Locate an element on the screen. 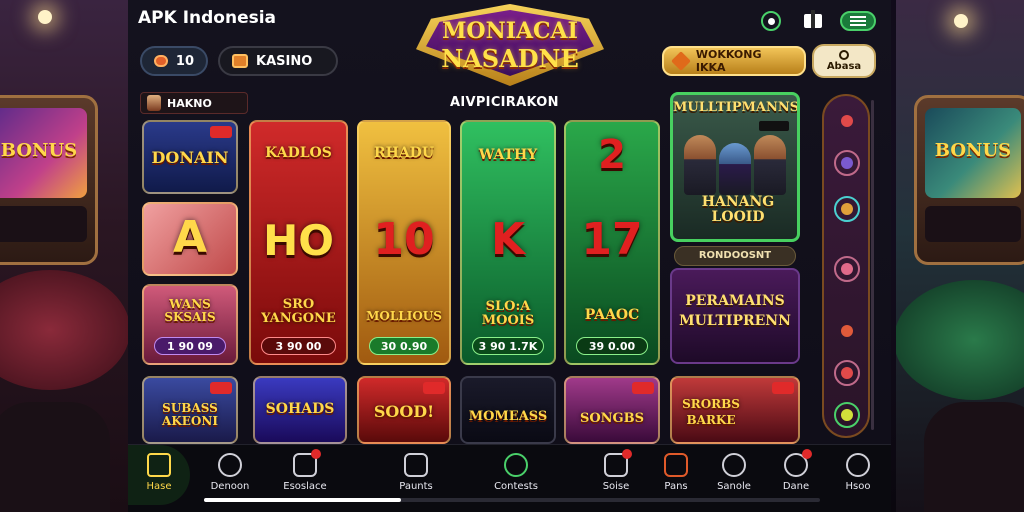  scroll-progress-fill is located at coordinates (302, 500).